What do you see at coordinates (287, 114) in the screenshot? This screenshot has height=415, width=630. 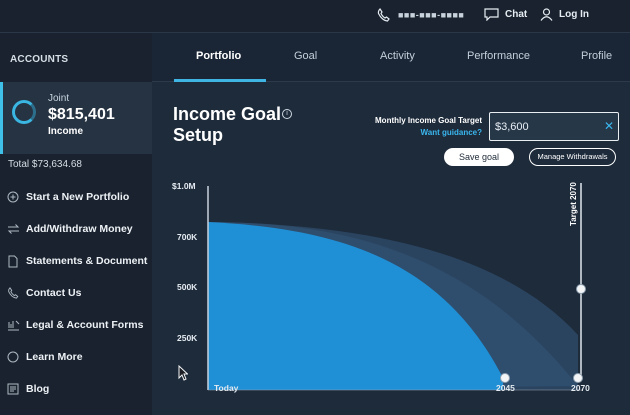 I see `info-icon: i` at bounding box center [287, 114].